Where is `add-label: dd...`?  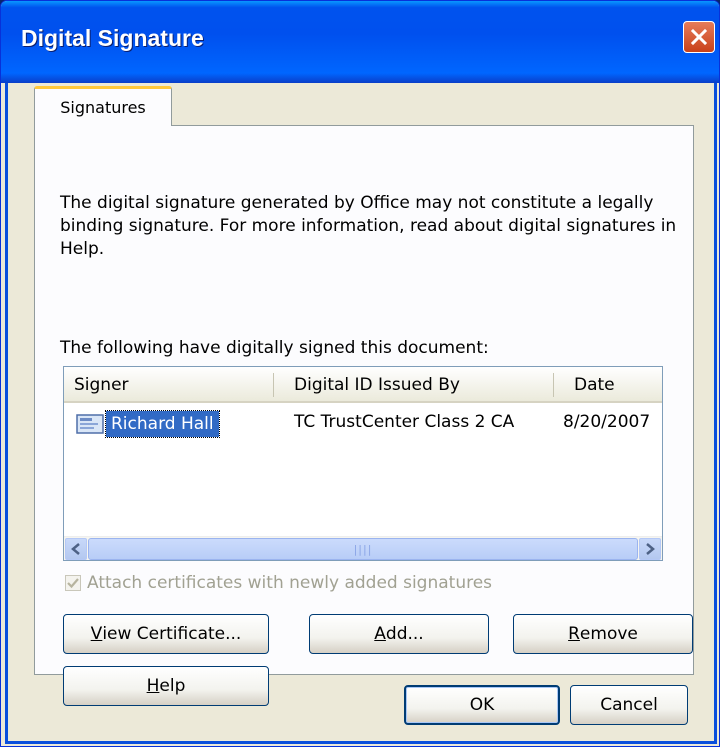 add-label: dd... is located at coordinates (404, 634).